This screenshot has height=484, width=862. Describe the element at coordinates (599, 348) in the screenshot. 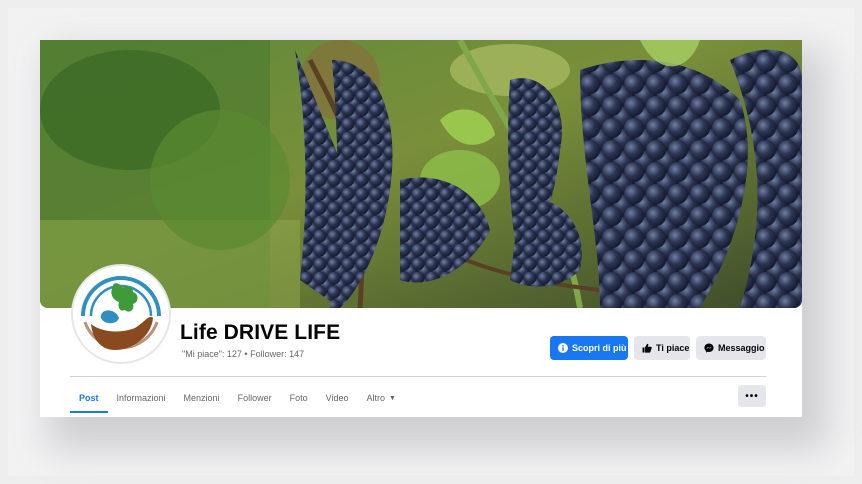

I see `learn-more-label: Scopri di più` at that location.